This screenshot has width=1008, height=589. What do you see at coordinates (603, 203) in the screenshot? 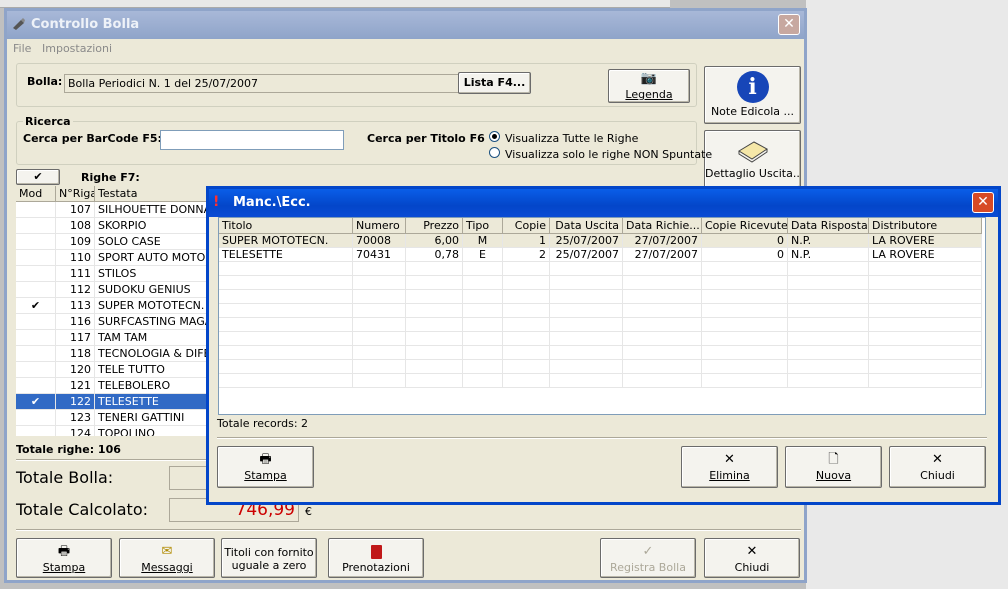
I see `dialog-titlebar: ! Manc.\Ecc. ✕` at bounding box center [603, 203].